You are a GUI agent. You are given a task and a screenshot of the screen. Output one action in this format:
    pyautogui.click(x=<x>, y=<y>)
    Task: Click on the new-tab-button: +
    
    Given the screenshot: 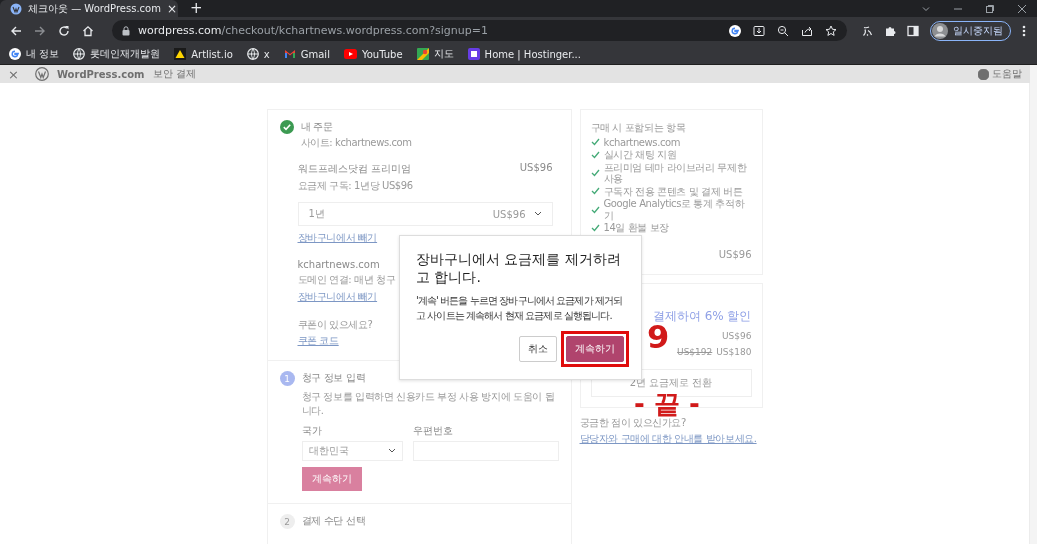 What is the action you would take?
    pyautogui.click(x=196, y=8)
    